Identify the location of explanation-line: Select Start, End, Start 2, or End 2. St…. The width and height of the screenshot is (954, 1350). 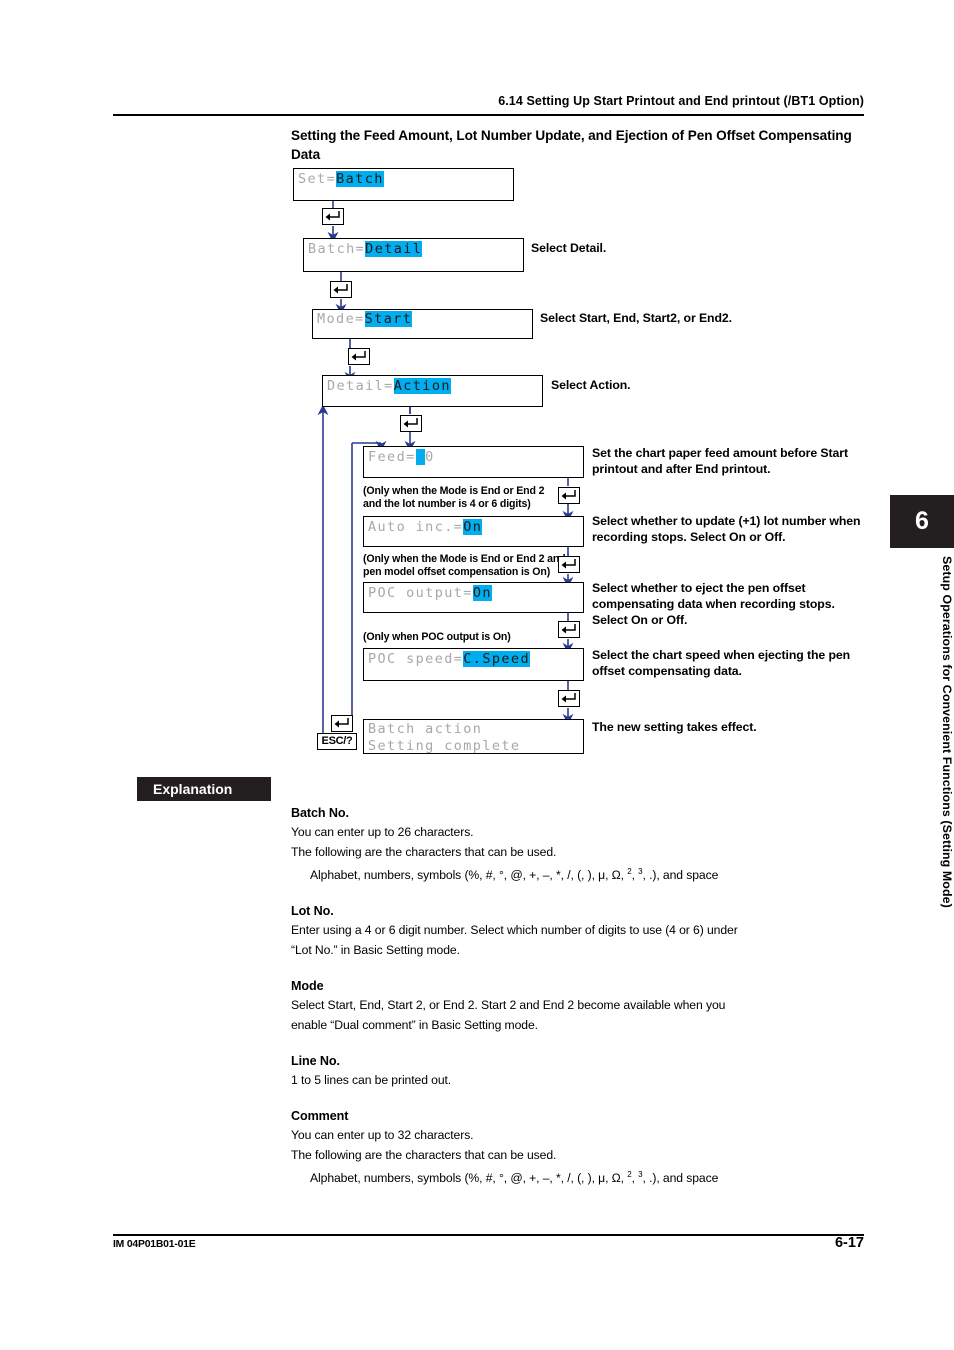
(508, 1005).